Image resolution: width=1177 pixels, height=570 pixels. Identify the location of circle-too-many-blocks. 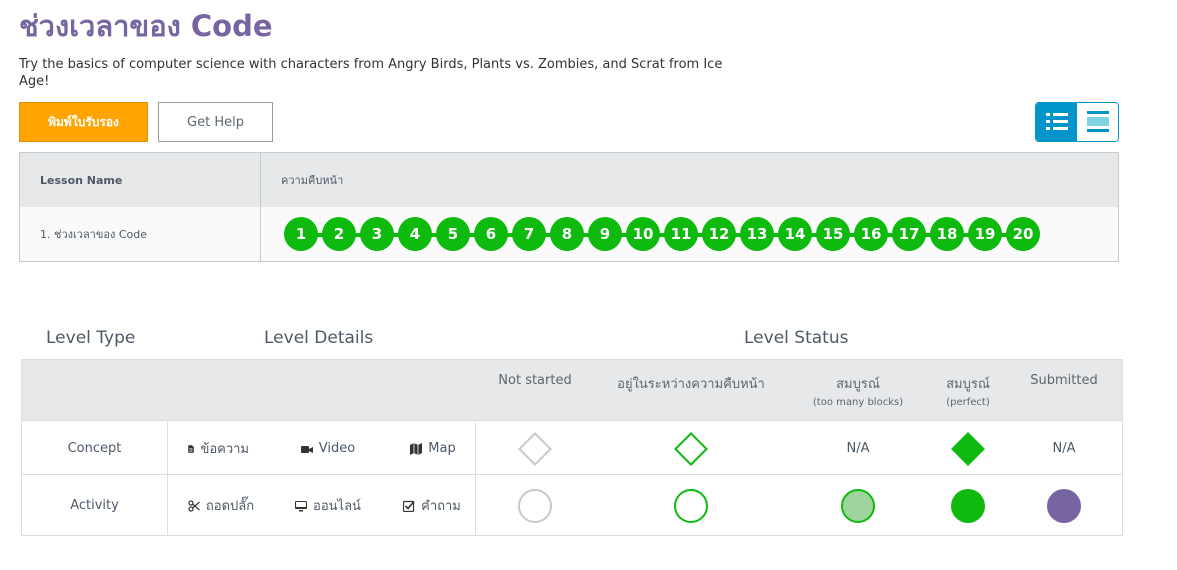
(858, 505).